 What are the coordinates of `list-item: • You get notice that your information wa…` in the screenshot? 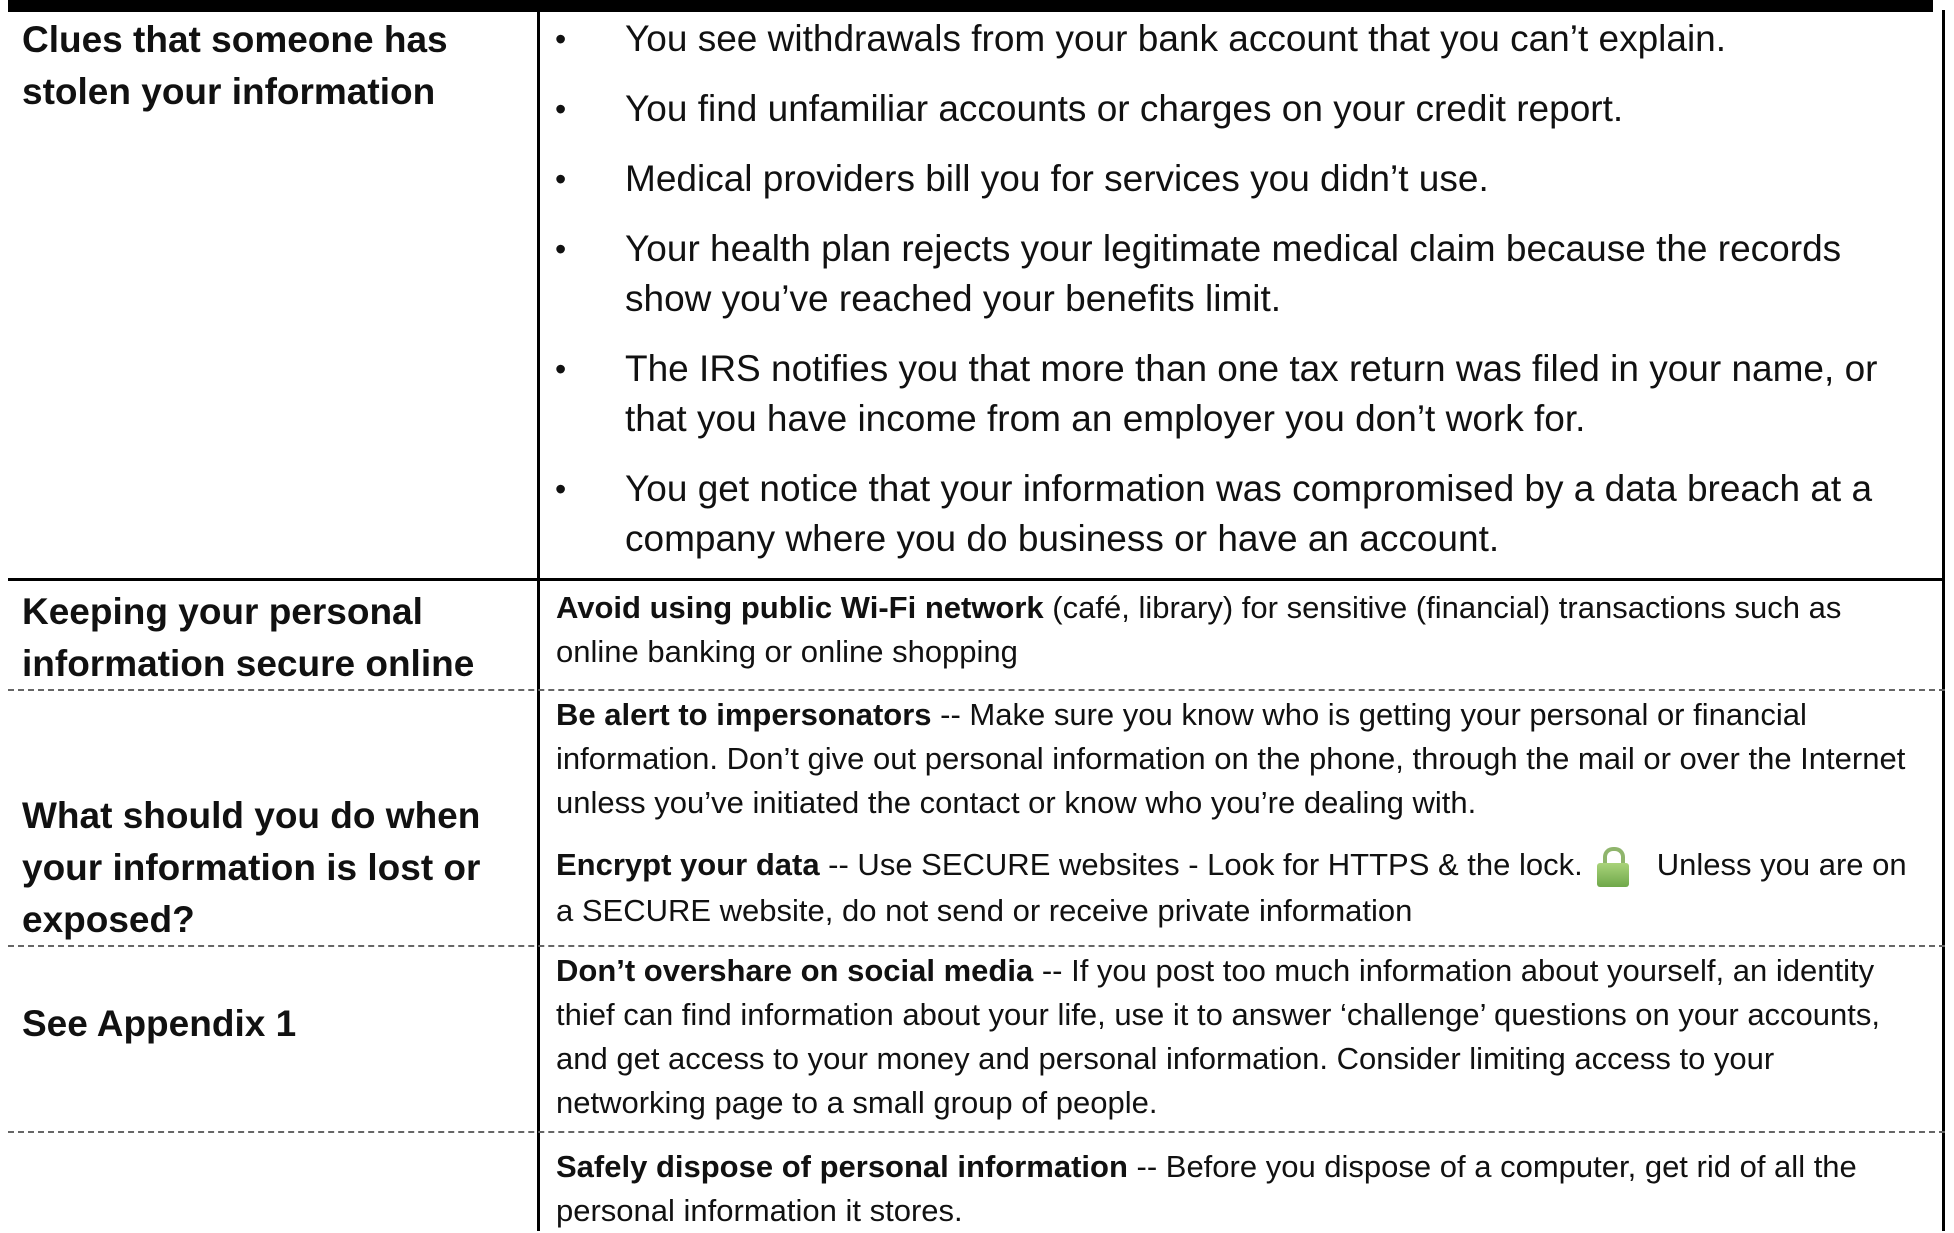 It's located at (1240, 514).